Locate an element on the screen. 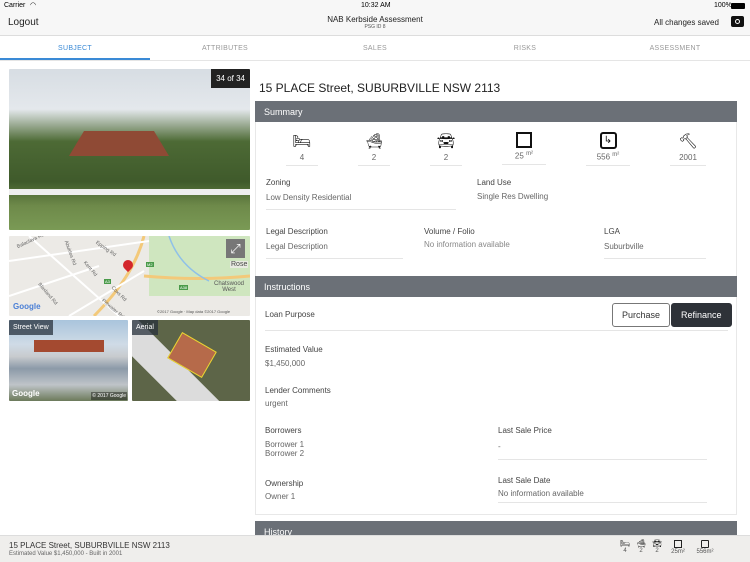 This screenshot has width=750, height=562. psg-id: PSG ID 8 is located at coordinates (375, 27).